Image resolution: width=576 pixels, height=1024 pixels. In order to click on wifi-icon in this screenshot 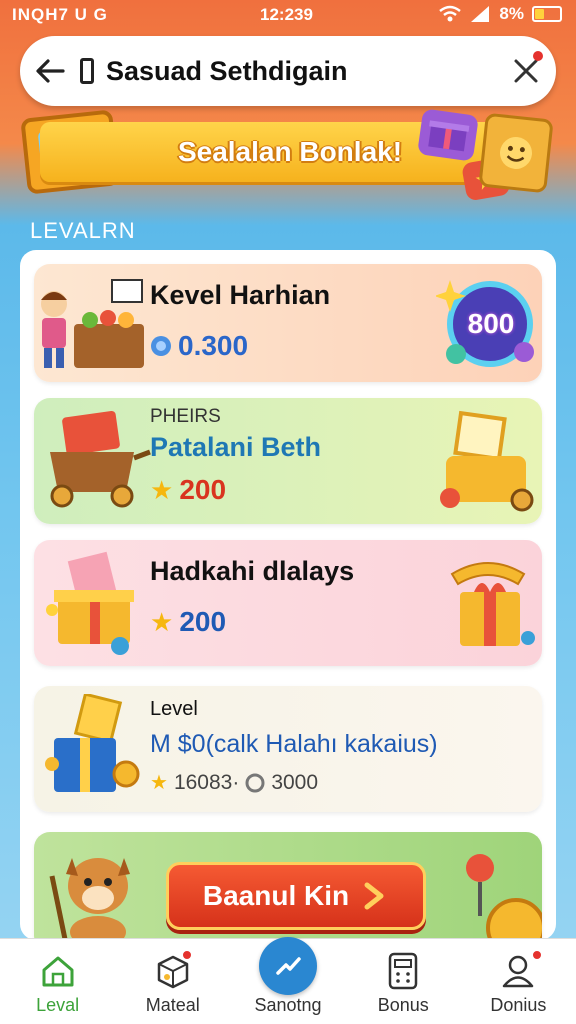, I will do `click(450, 13)`.